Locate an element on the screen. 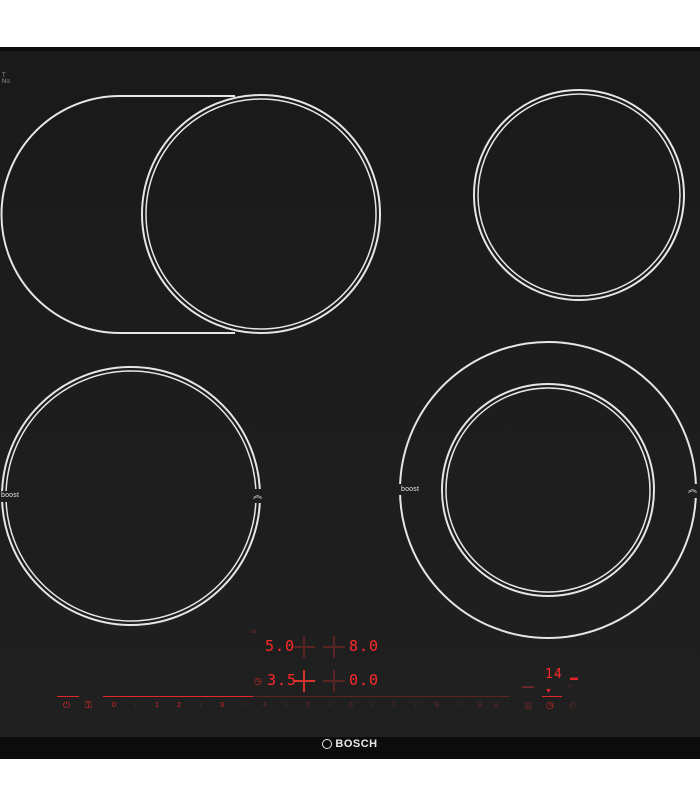 This screenshot has width=700, height=804. power-level-9: 9 is located at coordinates (480, 705).